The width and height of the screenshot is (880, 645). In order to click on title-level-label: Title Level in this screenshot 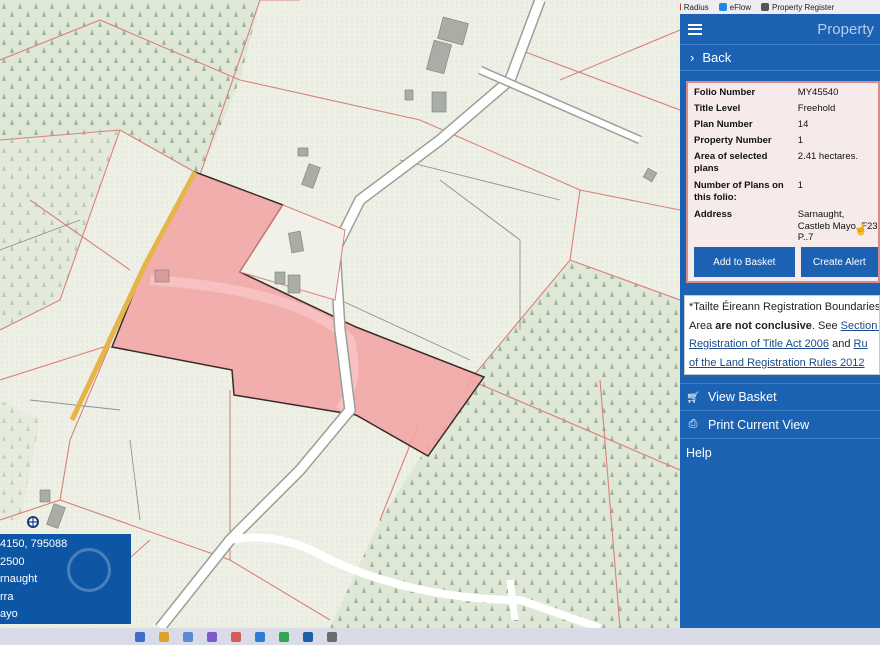, I will do `click(717, 108)`.